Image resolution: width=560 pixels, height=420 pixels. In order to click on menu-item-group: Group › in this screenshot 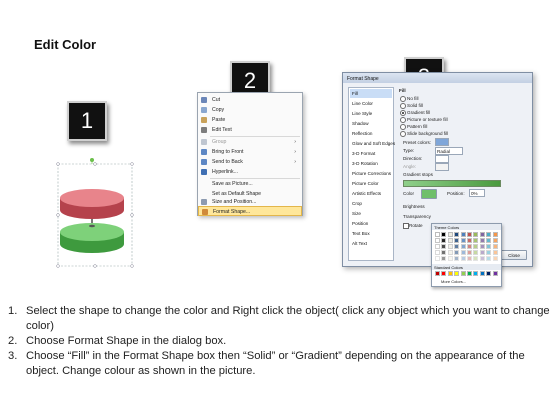, I will do `click(250, 142)`.